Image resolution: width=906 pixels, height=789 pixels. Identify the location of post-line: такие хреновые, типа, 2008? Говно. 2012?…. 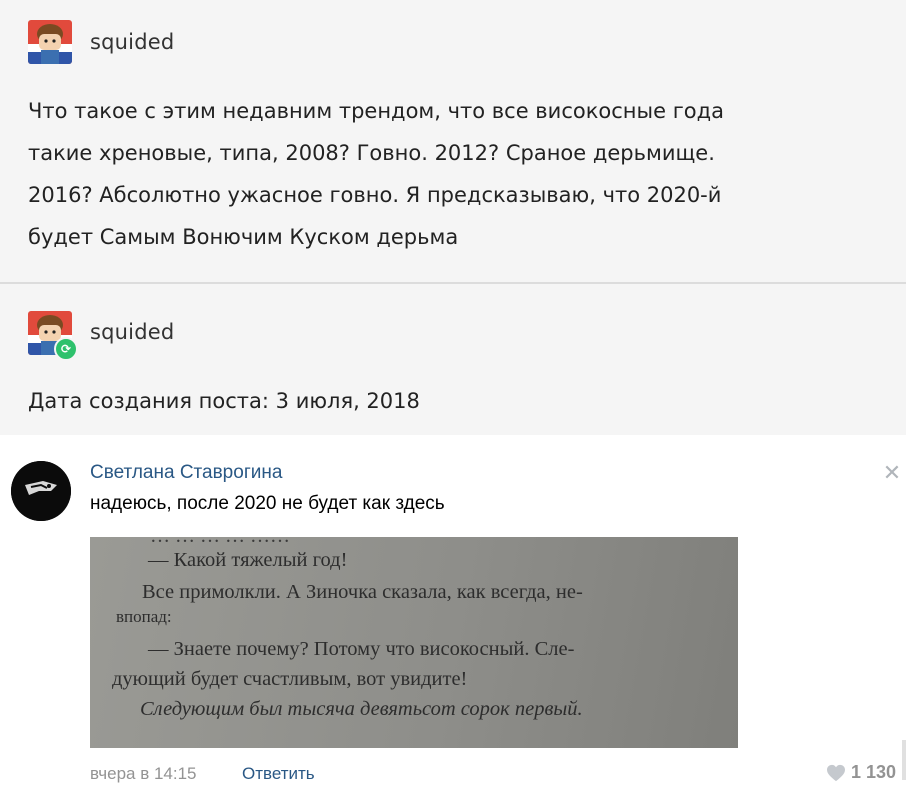
(371, 153).